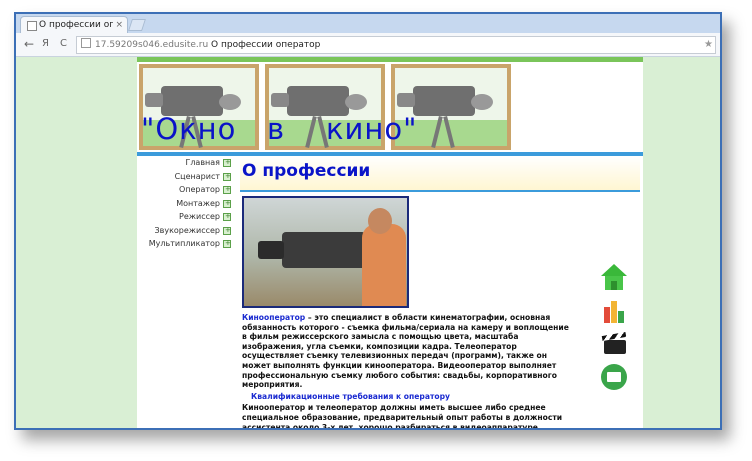 The width and height of the screenshot is (752, 461). I want to click on sidebar-item-sound-director: Звукорежиссер, so click(185, 230).